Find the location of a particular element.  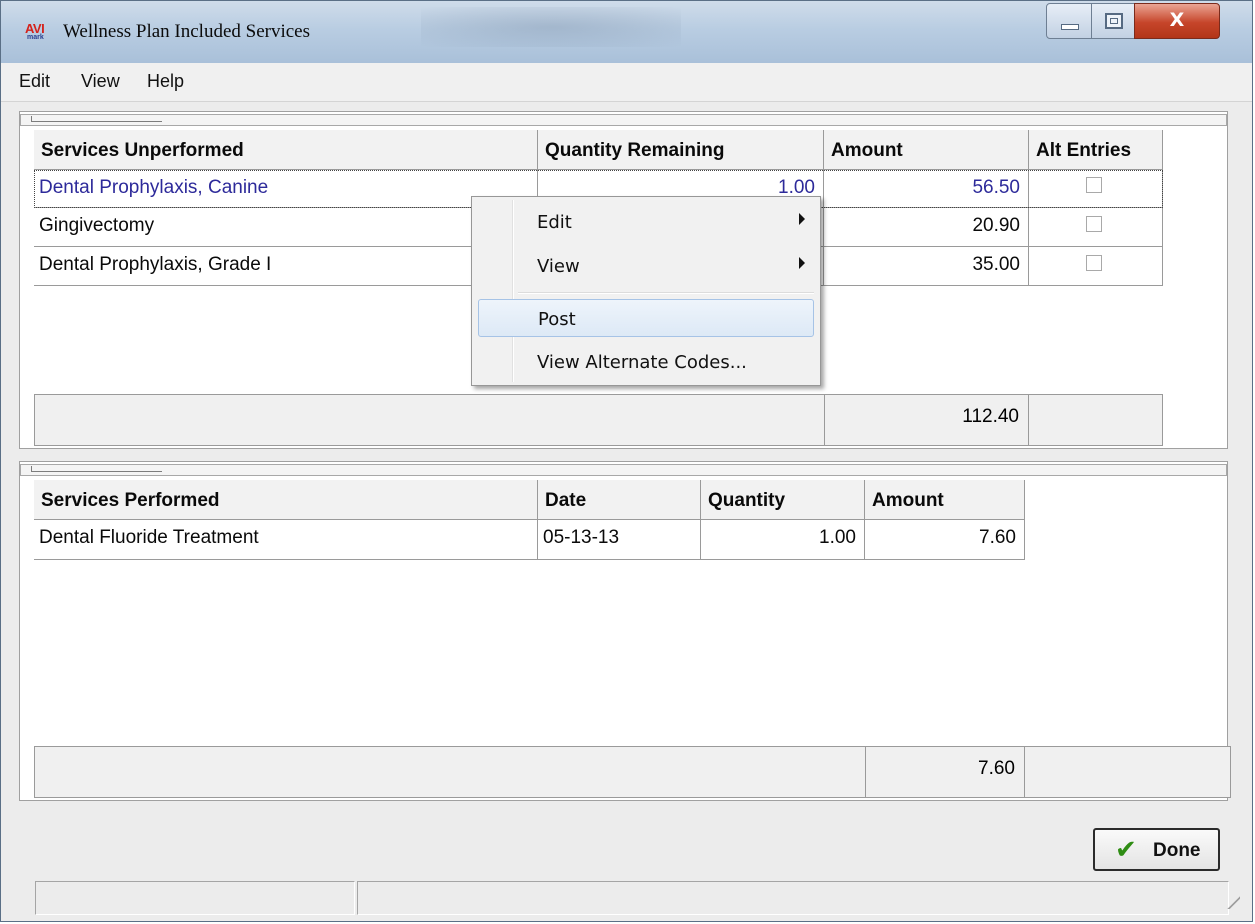

close-icon: X is located at coordinates (1177, 20).